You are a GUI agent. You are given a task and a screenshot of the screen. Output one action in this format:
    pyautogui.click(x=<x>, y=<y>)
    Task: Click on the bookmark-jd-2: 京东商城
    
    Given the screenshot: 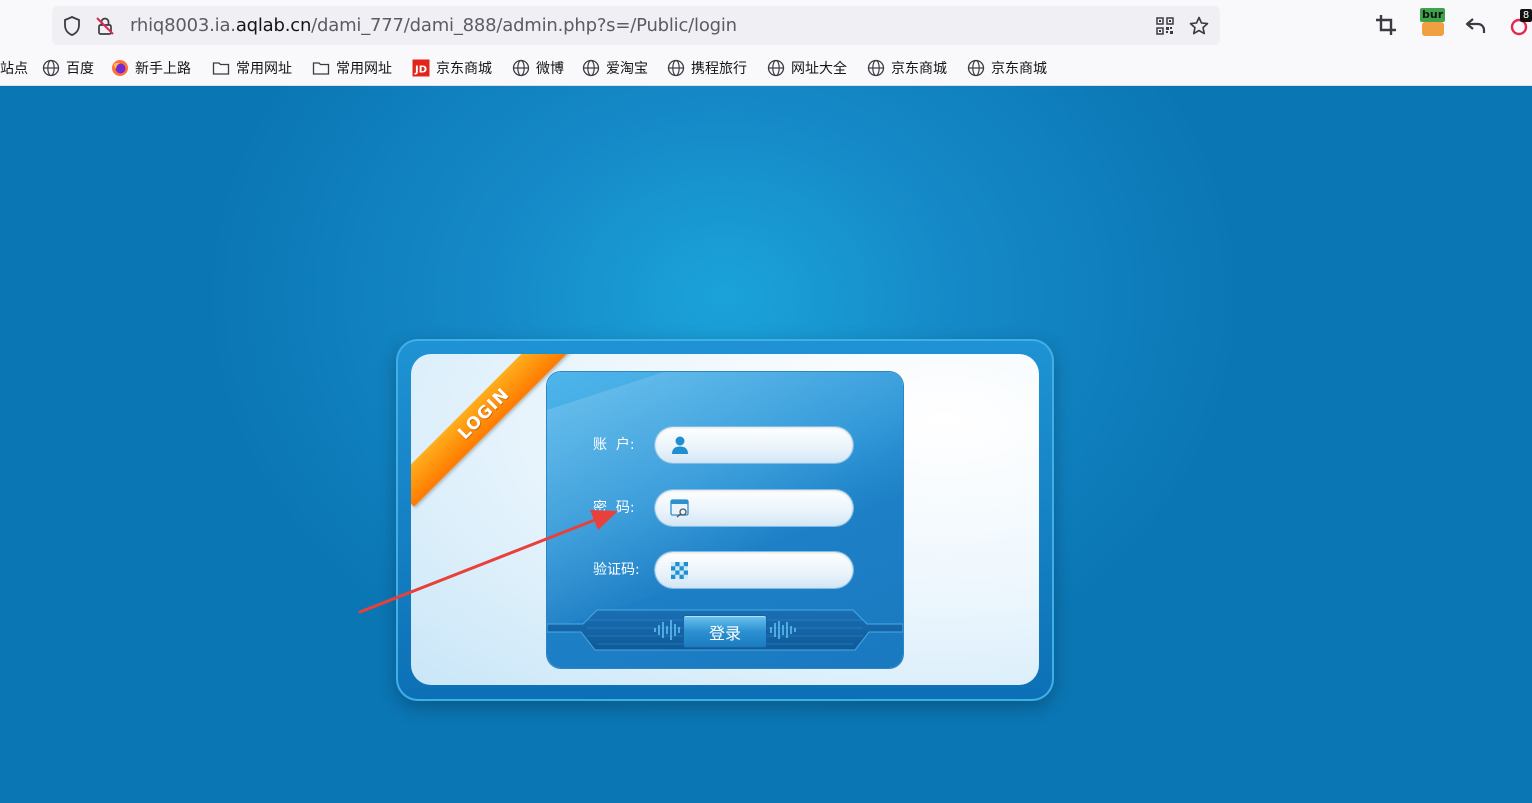 What is the action you would take?
    pyautogui.click(x=907, y=68)
    